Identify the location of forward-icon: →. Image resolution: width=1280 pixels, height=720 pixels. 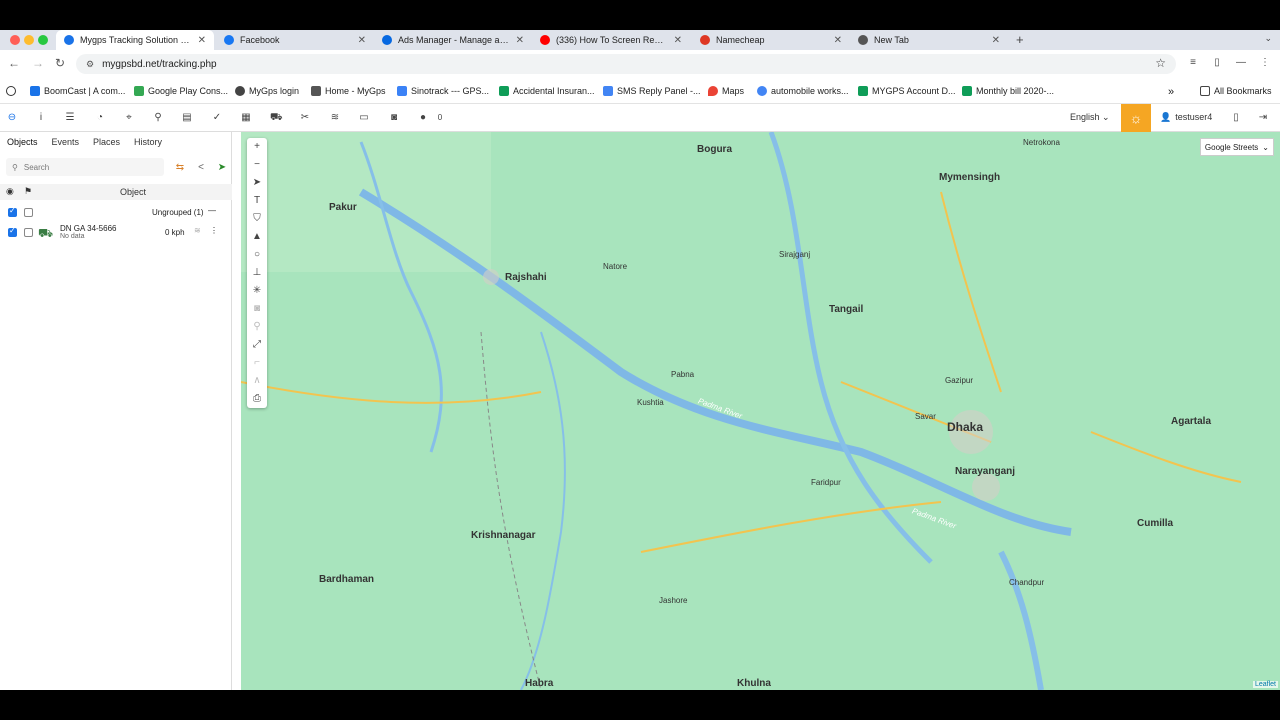
(38, 63).